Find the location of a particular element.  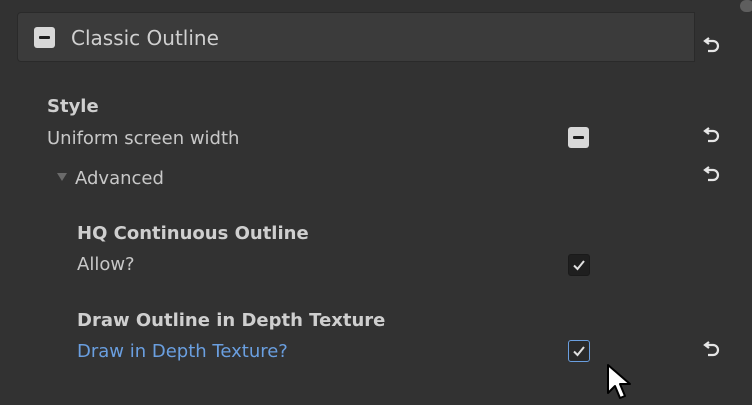

scrollbar-knob is located at coordinates (746, 6).